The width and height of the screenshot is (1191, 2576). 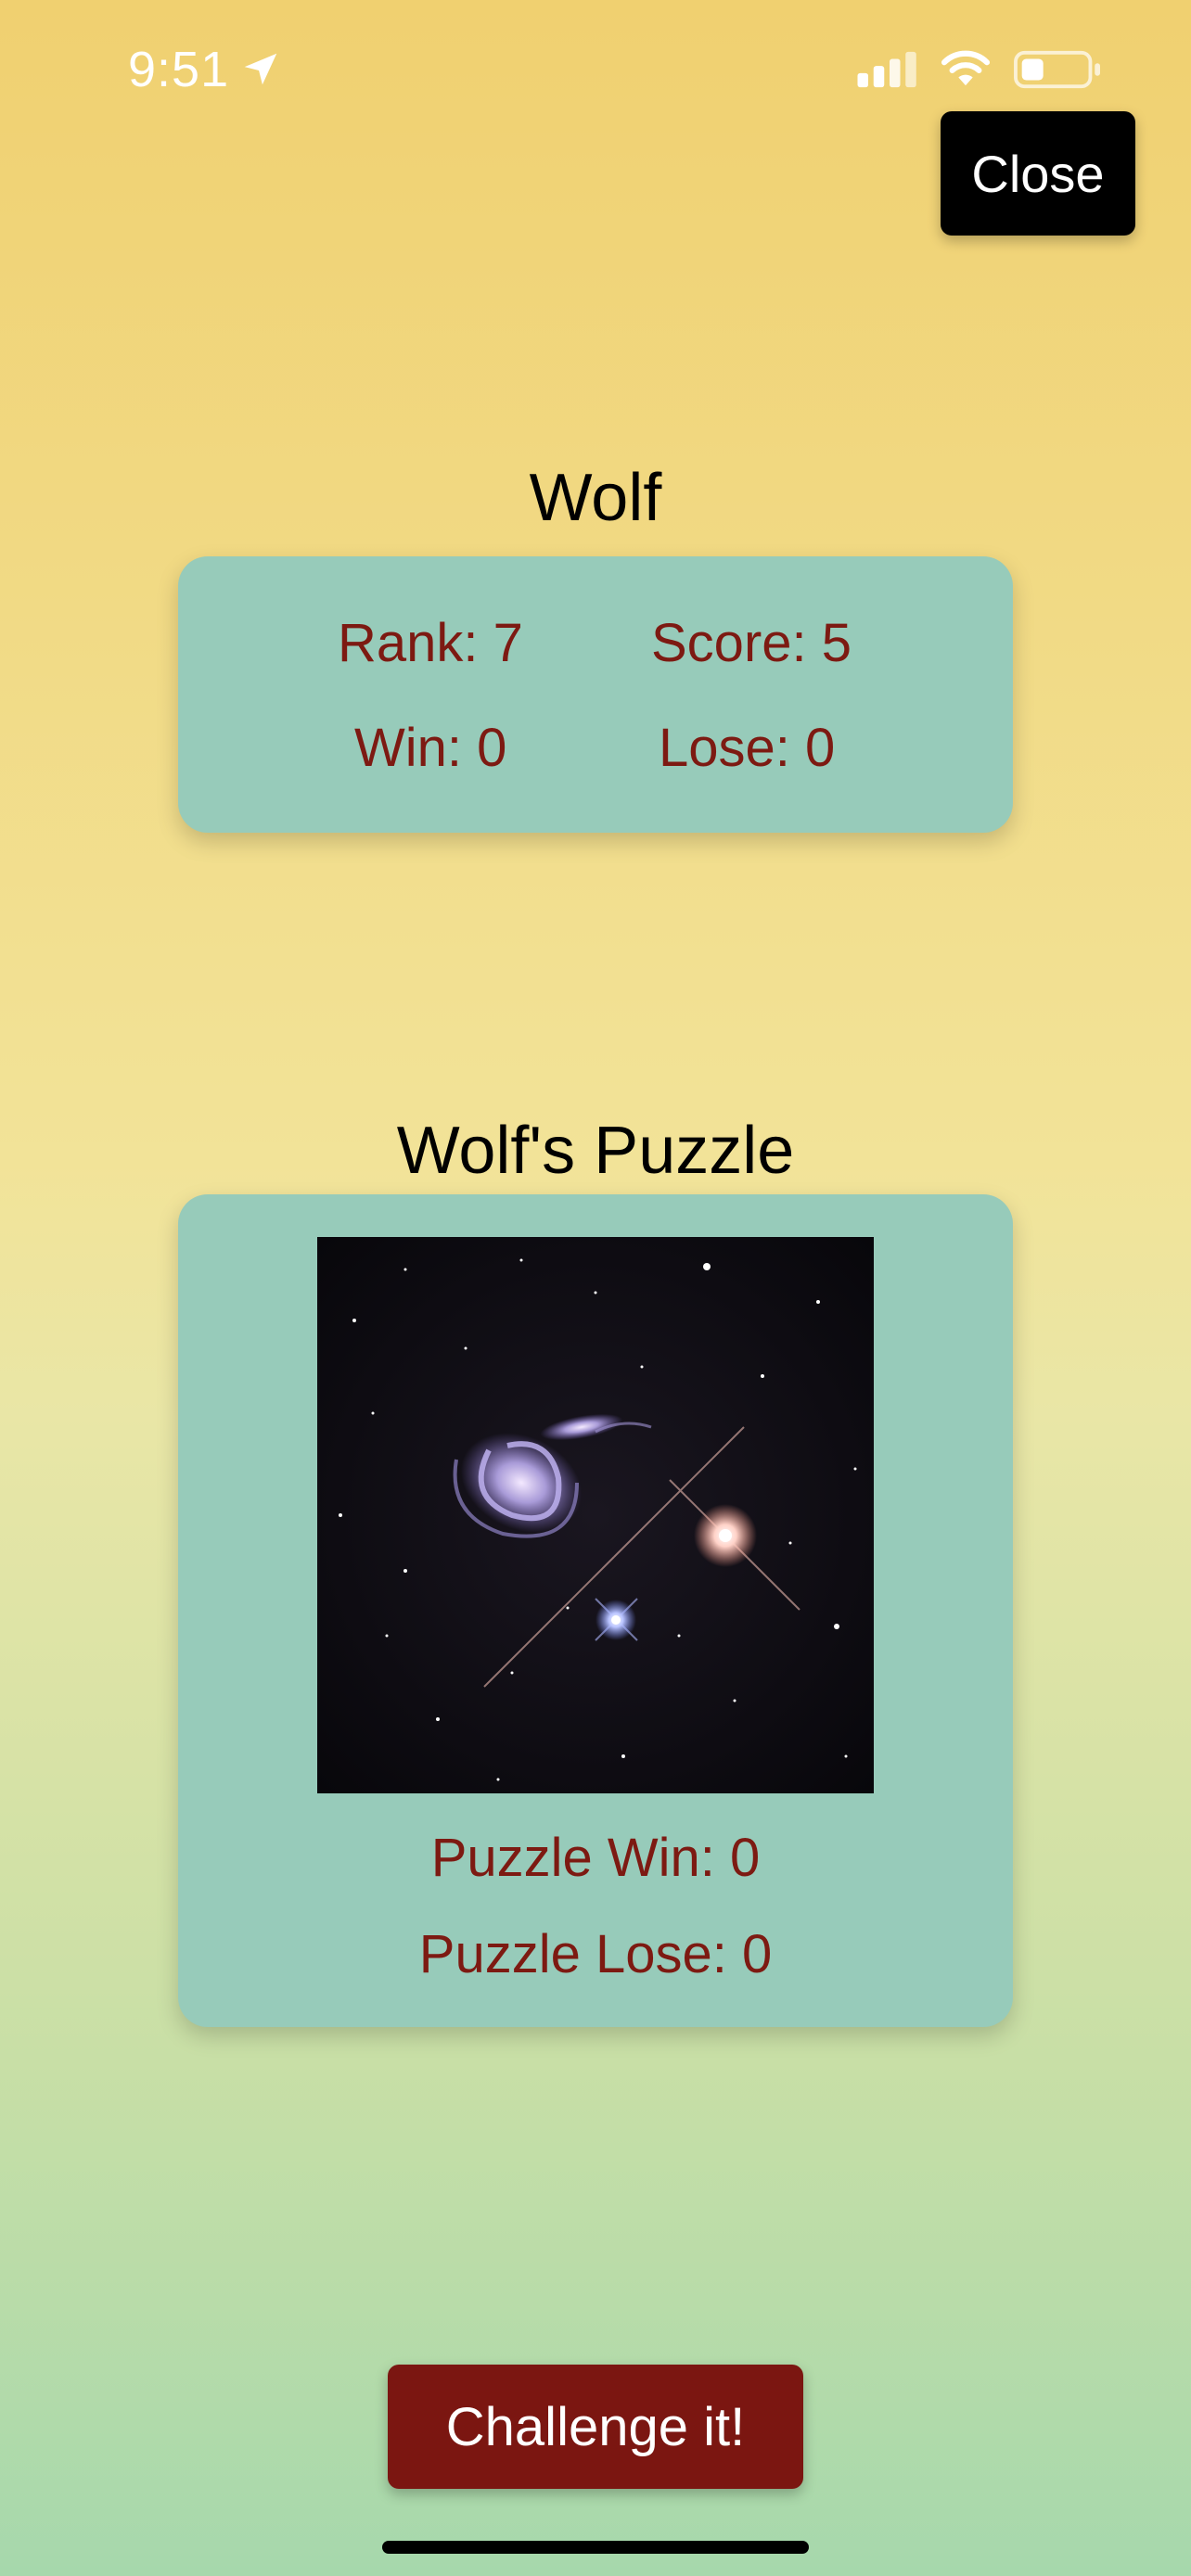 I want to click on score-stat: Score: 5, so click(x=751, y=643).